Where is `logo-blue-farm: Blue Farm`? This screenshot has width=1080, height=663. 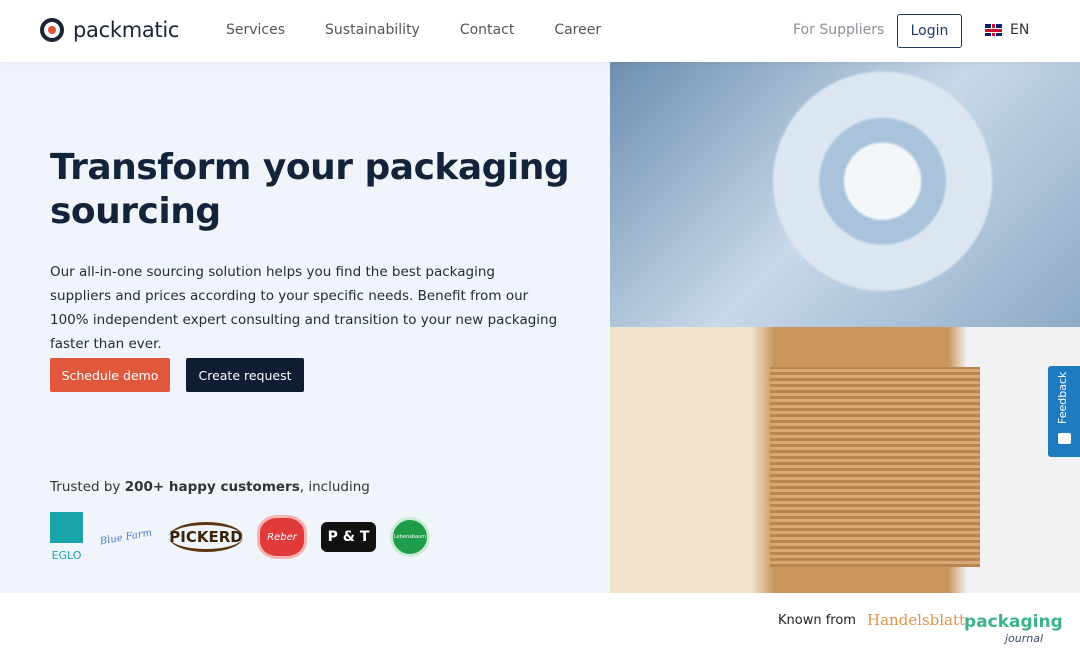
logo-blue-farm: Blue Farm is located at coordinates (126, 537).